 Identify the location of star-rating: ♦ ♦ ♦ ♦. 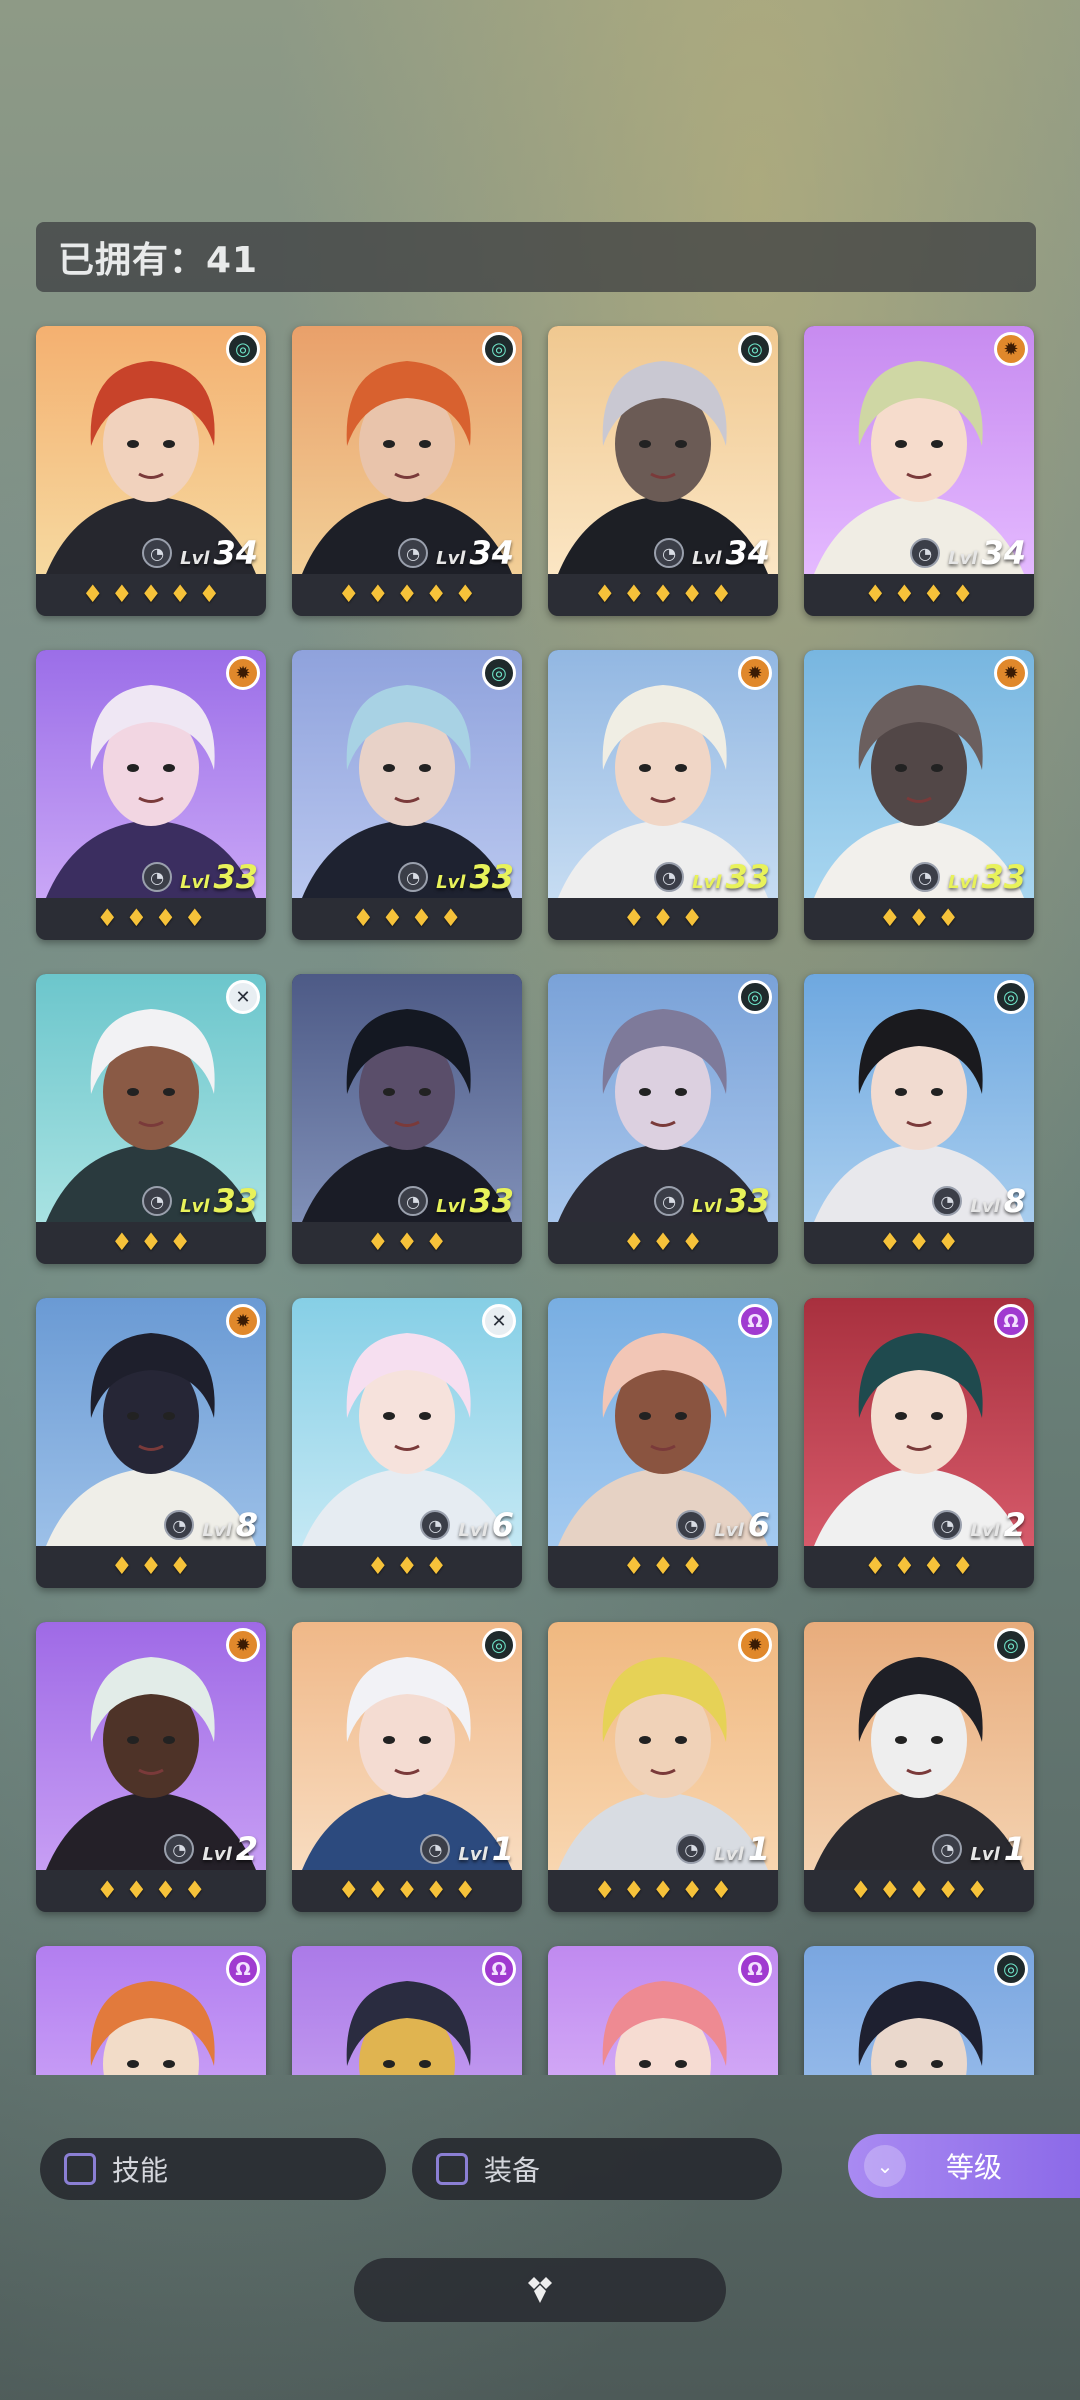
(919, 1566).